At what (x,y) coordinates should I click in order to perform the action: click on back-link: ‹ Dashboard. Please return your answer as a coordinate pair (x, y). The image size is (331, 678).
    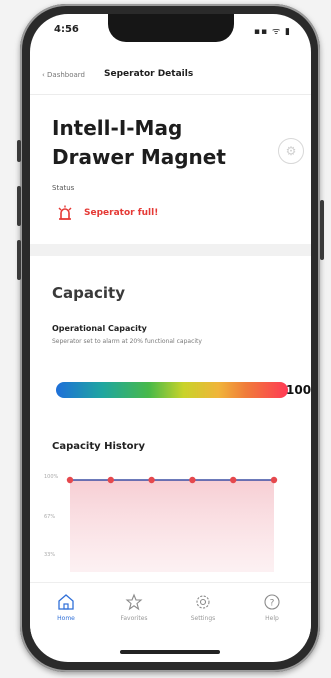
    Looking at the image, I should click on (63, 75).